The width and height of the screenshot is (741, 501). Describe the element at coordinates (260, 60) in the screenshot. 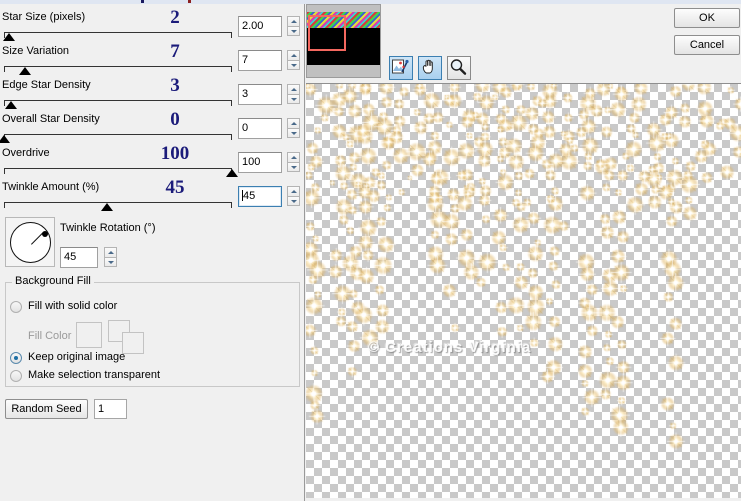

I see `slider-value-input: 7` at that location.